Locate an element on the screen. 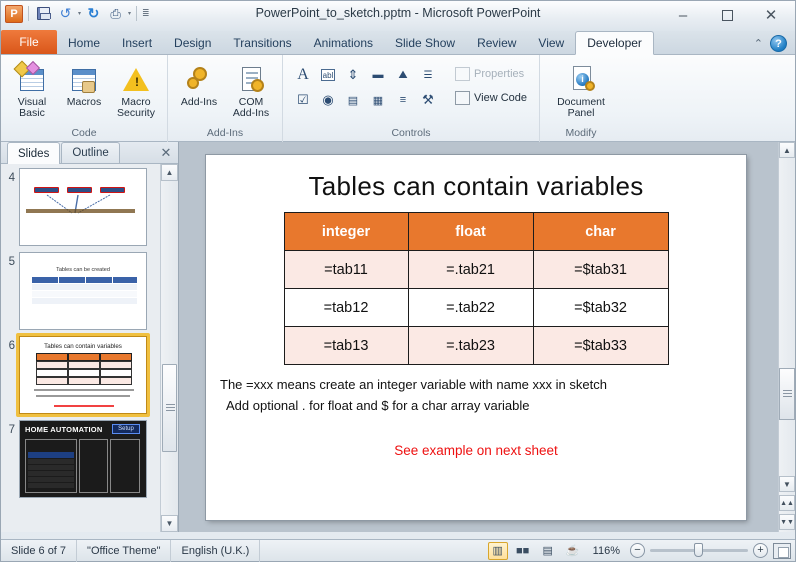  canvas-scroll-down-button: ▼ is located at coordinates (787, 484).